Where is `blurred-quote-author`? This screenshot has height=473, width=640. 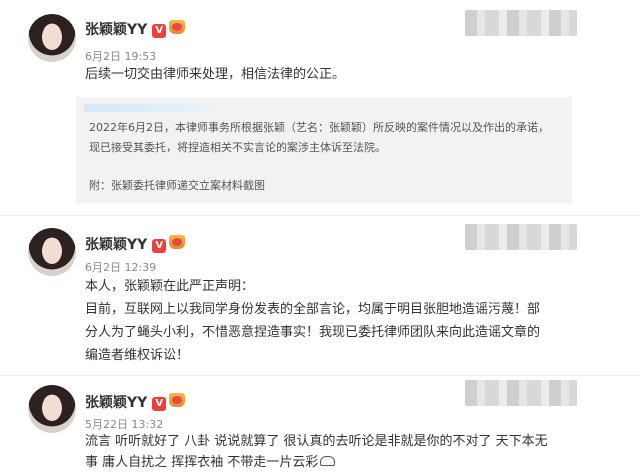
blurred-quote-author is located at coordinates (148, 108).